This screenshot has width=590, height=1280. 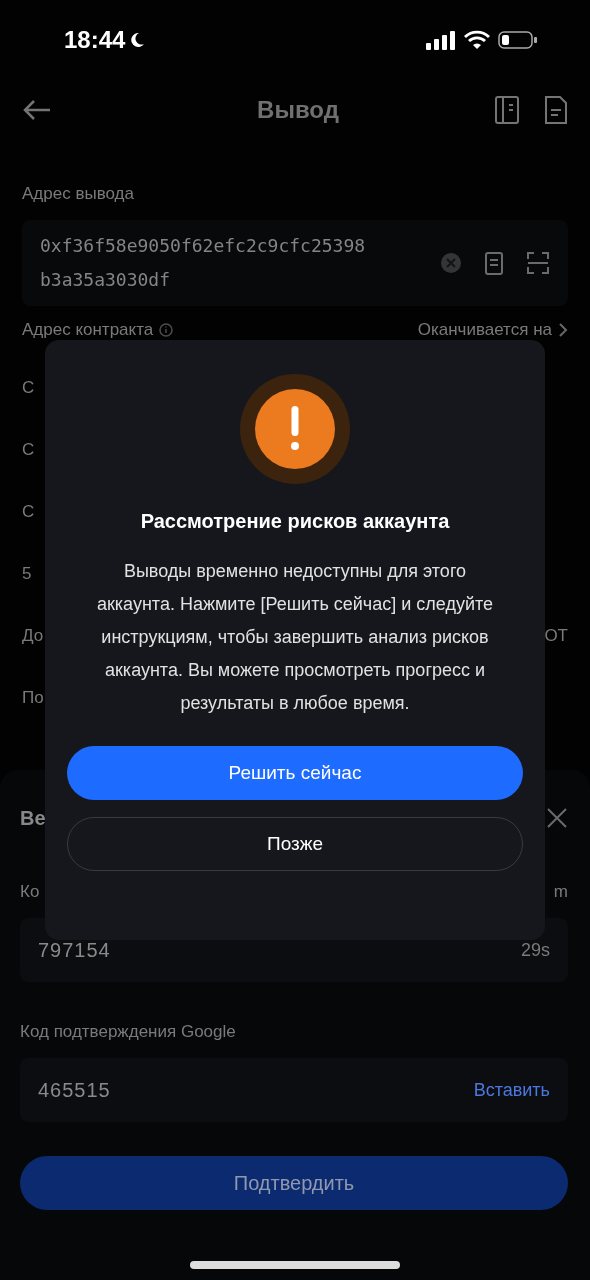 What do you see at coordinates (203, 246) in the screenshot?
I see `address-line: 0xf36f58e9050f62efc2c9cfc25398` at bounding box center [203, 246].